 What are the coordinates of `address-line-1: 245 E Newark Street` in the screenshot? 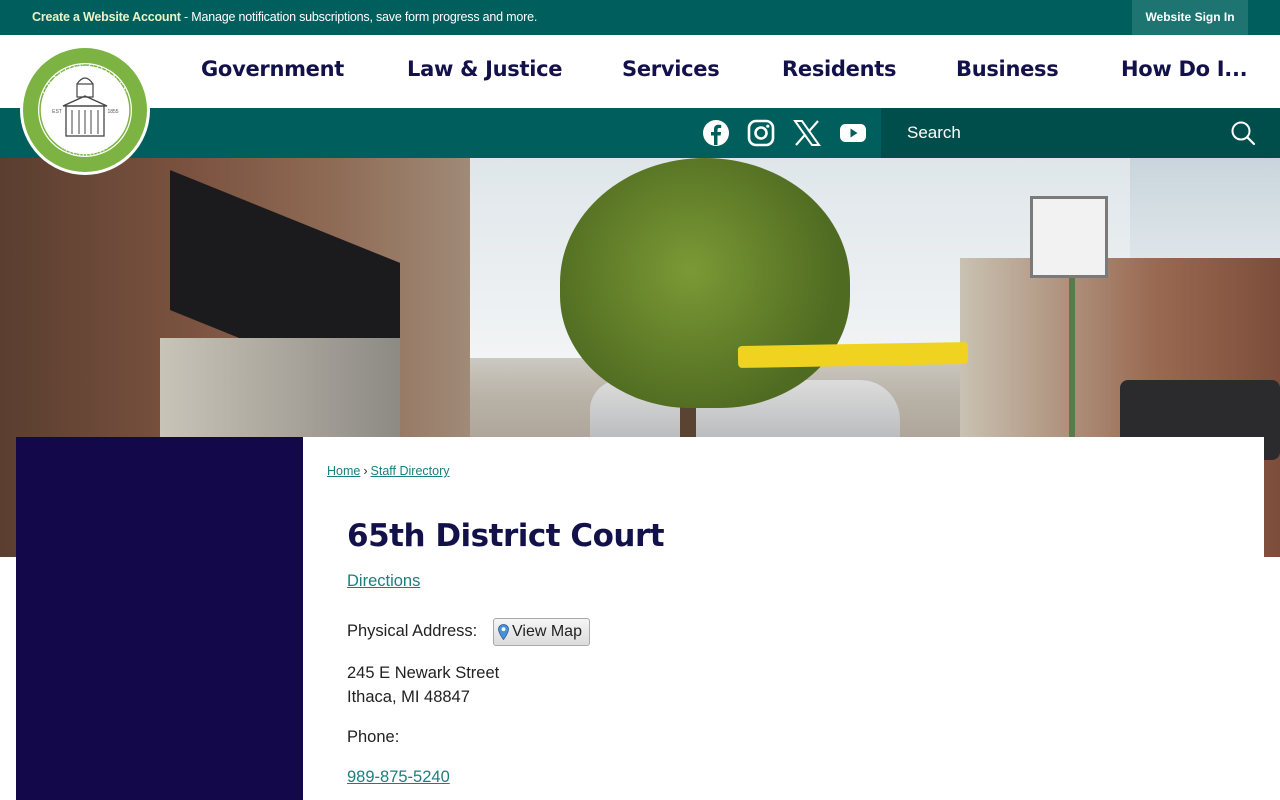 It's located at (423, 673).